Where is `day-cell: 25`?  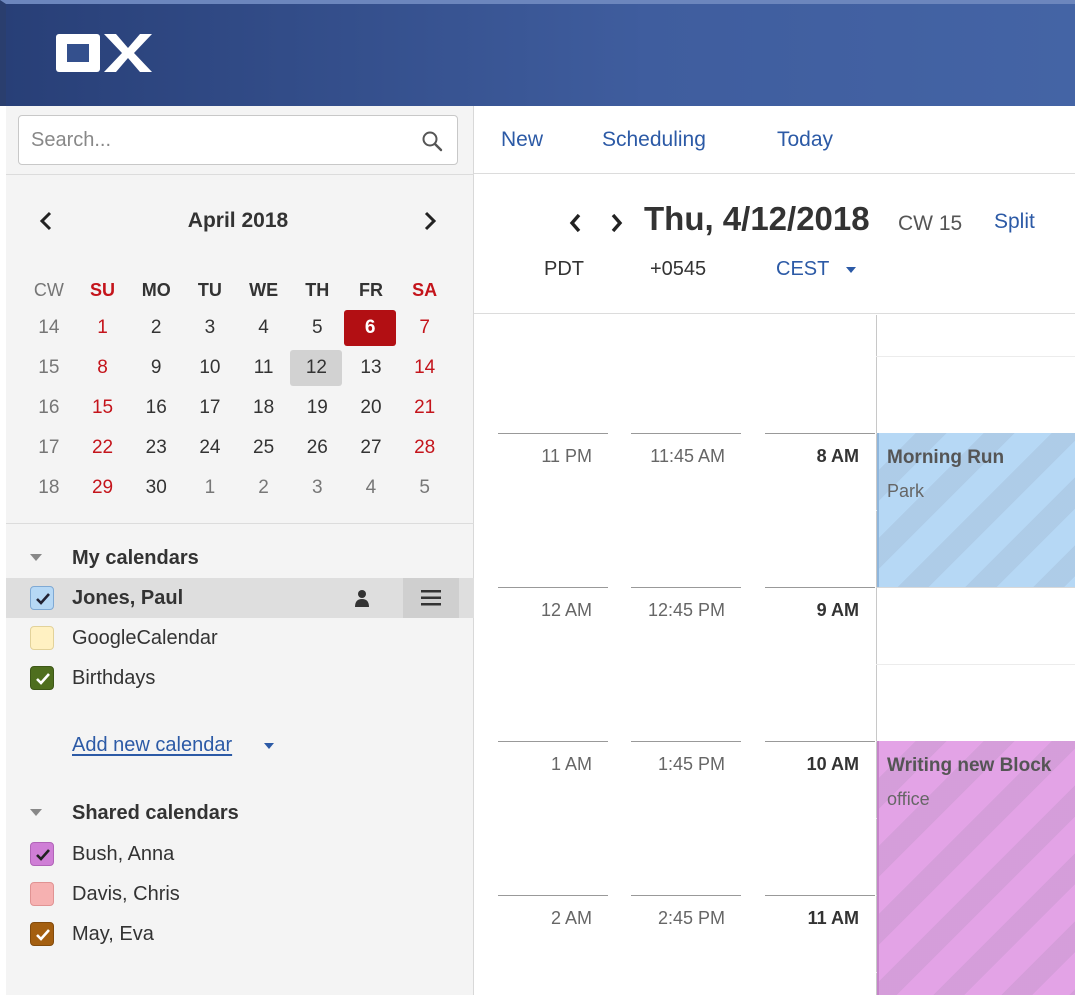
day-cell: 25 is located at coordinates (264, 448).